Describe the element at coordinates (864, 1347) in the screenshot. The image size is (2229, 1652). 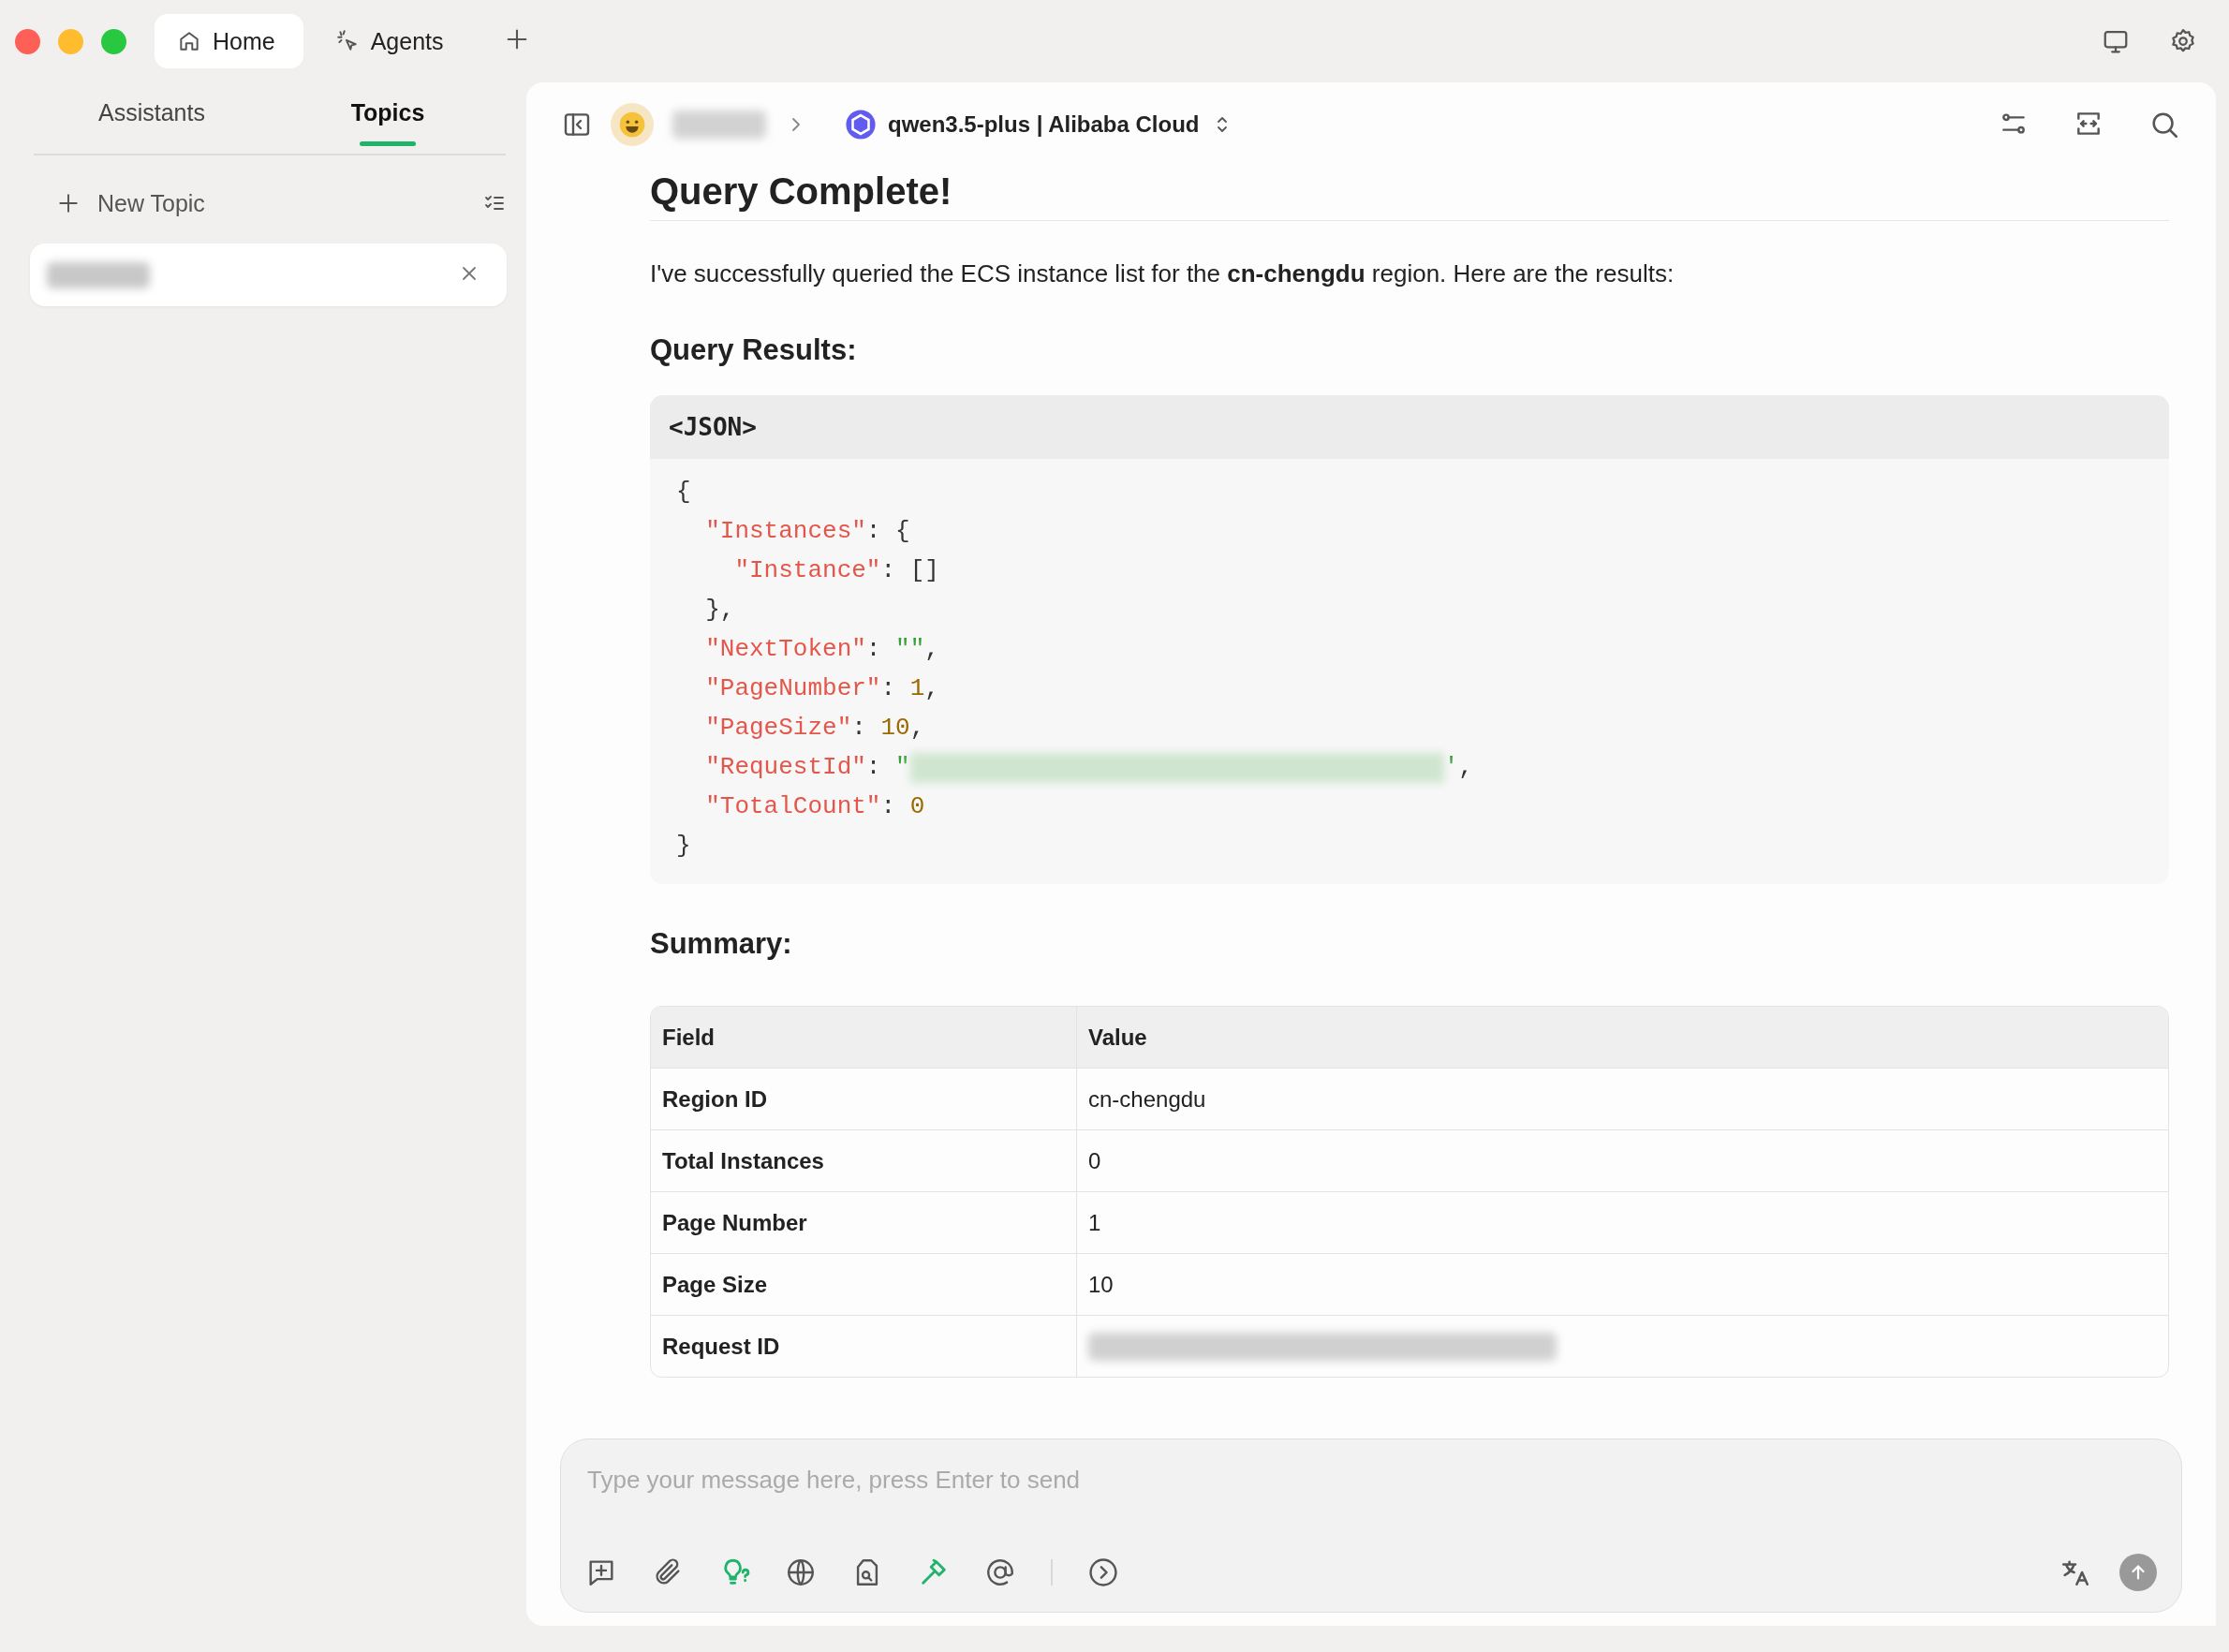
I see `table-cell: Request ID` at that location.